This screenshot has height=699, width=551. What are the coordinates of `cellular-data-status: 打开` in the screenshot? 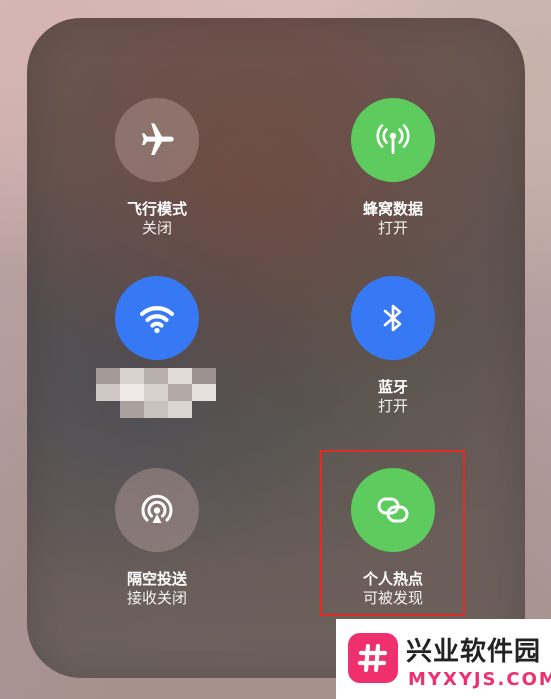 It's located at (392, 228).